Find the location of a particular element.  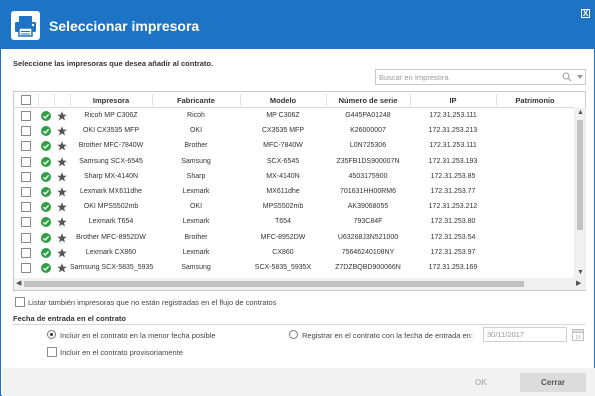

provisional-label: Incluir en el contrato provisoriamente is located at coordinates (121, 352).